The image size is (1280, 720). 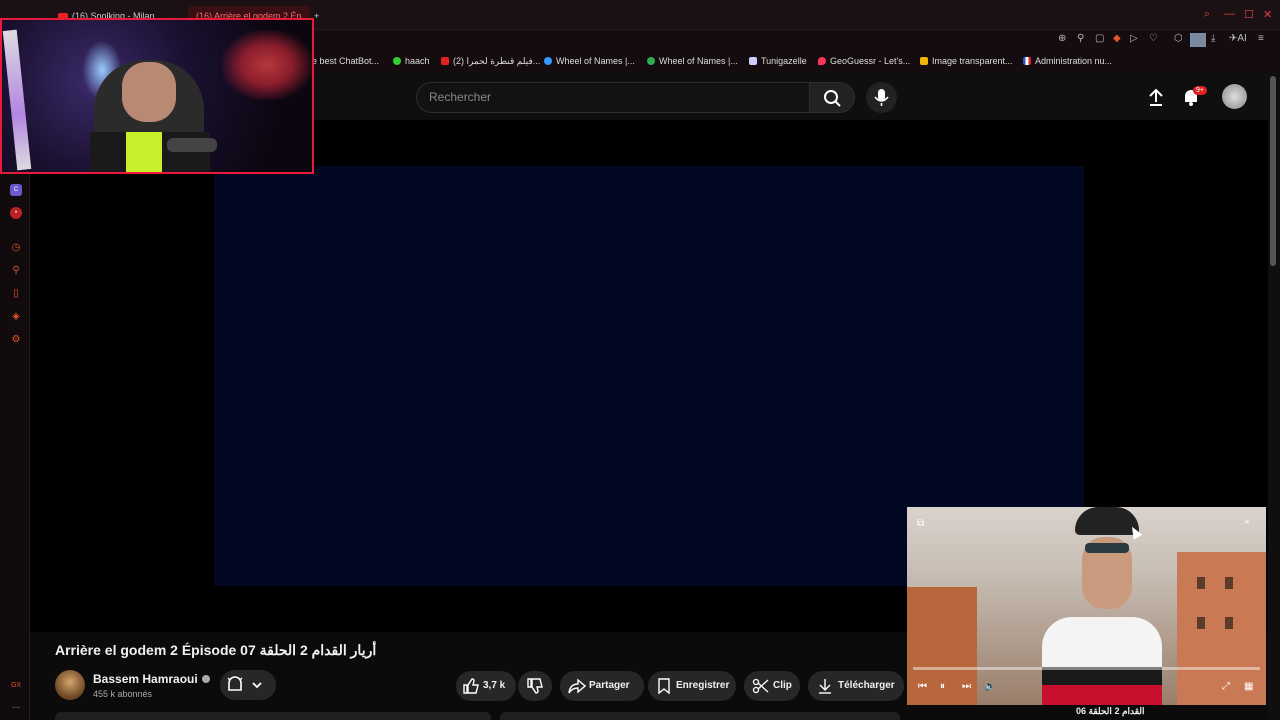 What do you see at coordinates (145, 679) in the screenshot?
I see `channel-name-text: Bassem Hamraoui` at bounding box center [145, 679].